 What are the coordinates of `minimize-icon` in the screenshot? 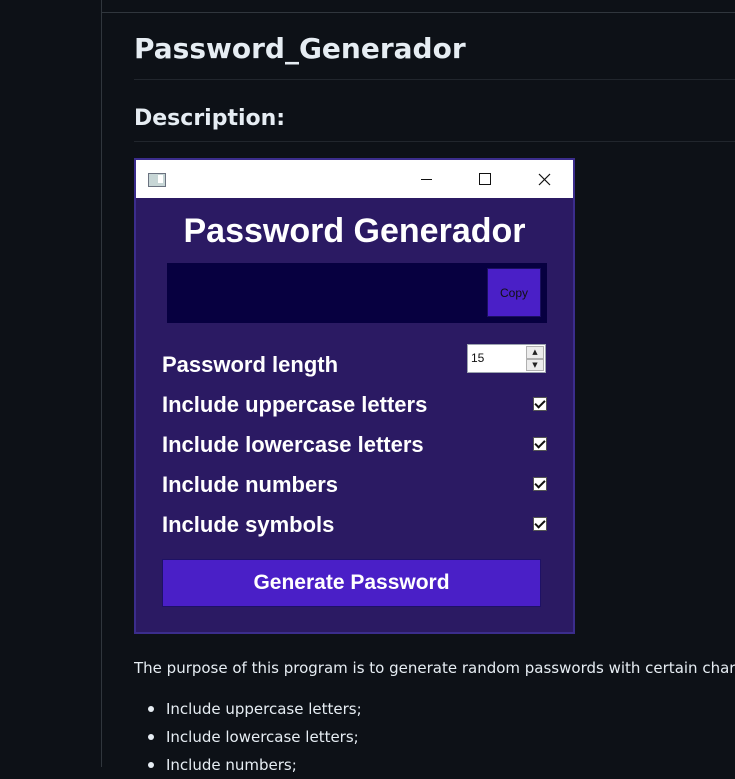 It's located at (426, 179).